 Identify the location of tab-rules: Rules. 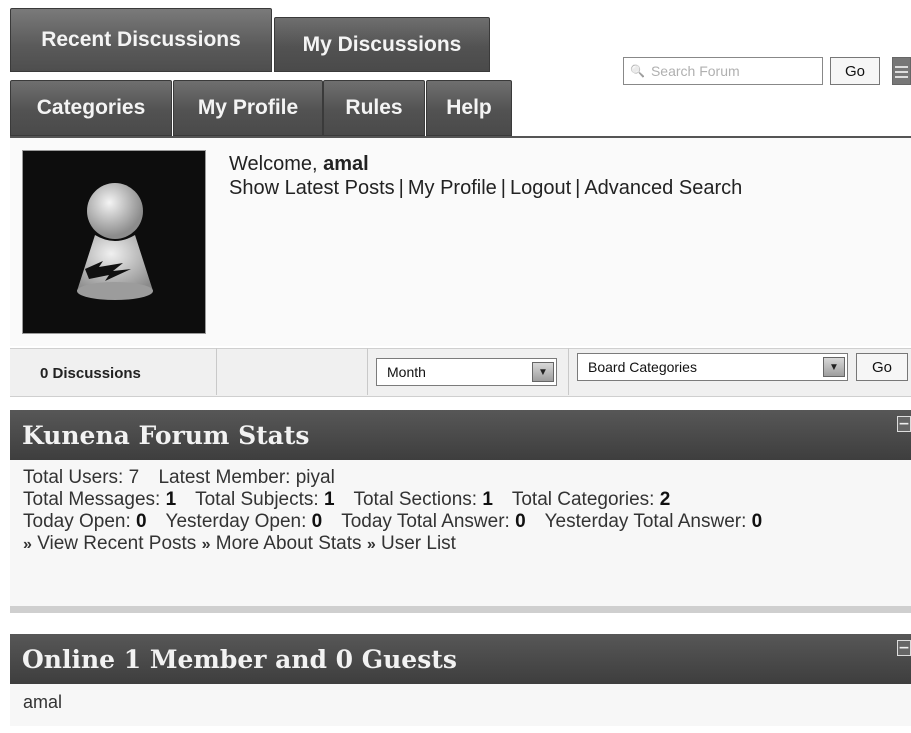
(374, 108).